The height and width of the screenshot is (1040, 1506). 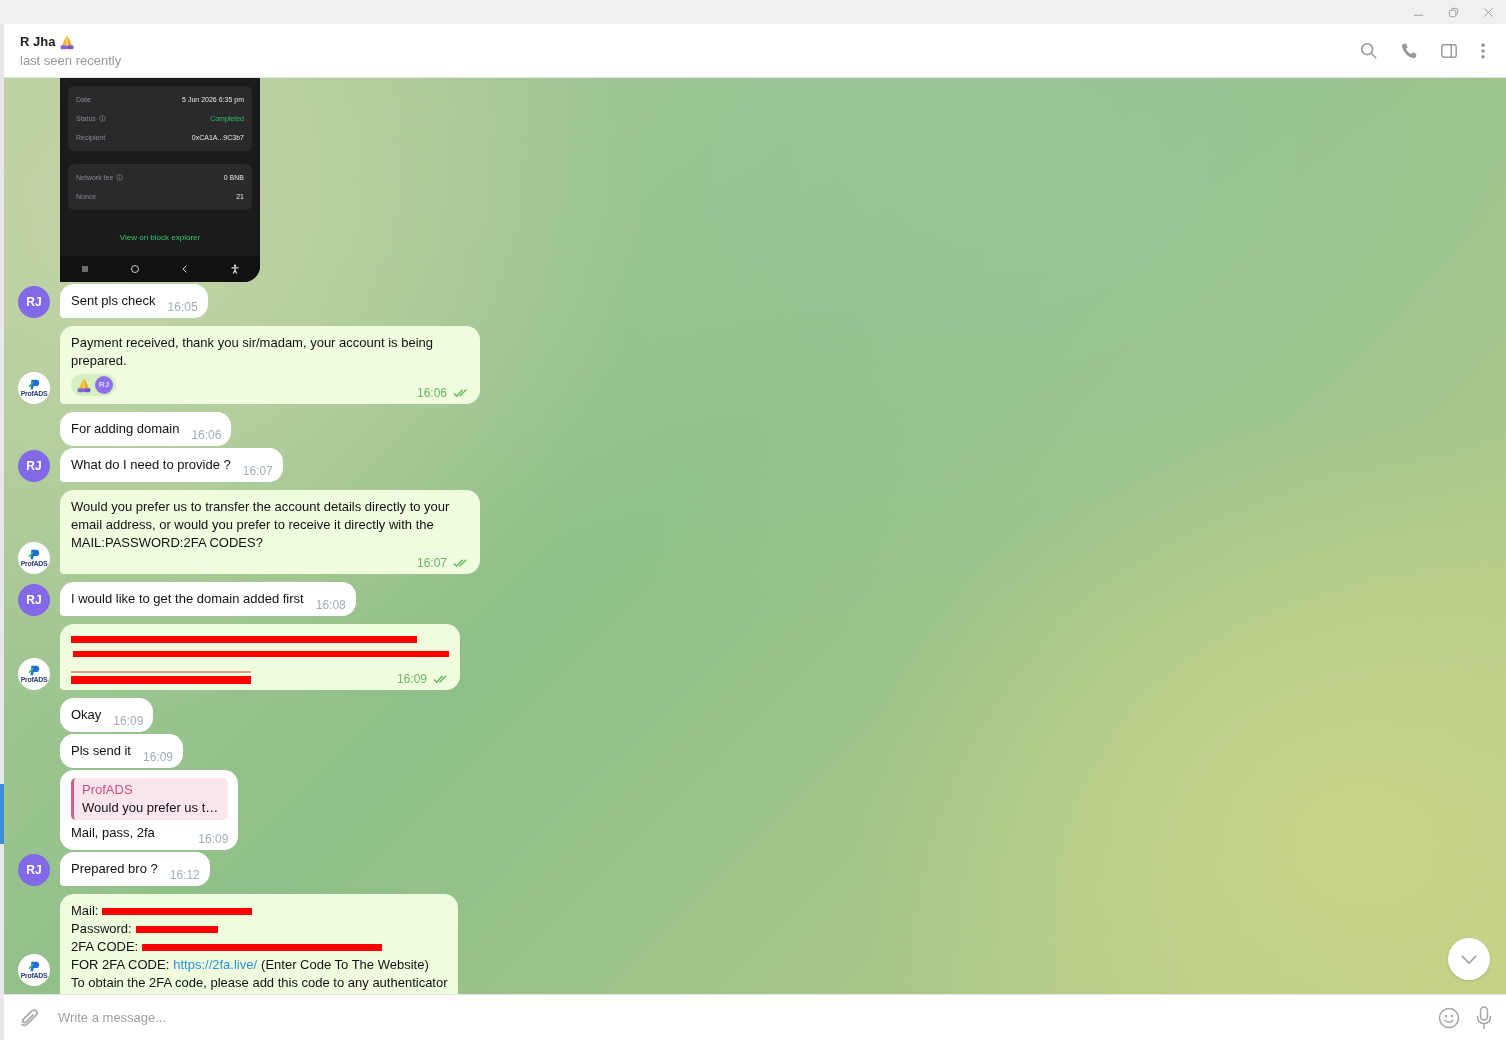 I want to click on message-time: 16:12, so click(x=184, y=875).